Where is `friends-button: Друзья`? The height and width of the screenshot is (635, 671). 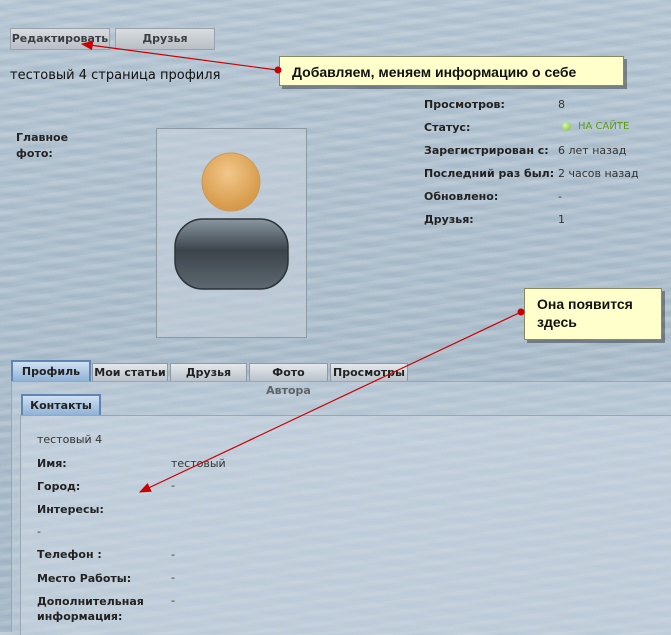
friends-button: Друзья is located at coordinates (165, 39).